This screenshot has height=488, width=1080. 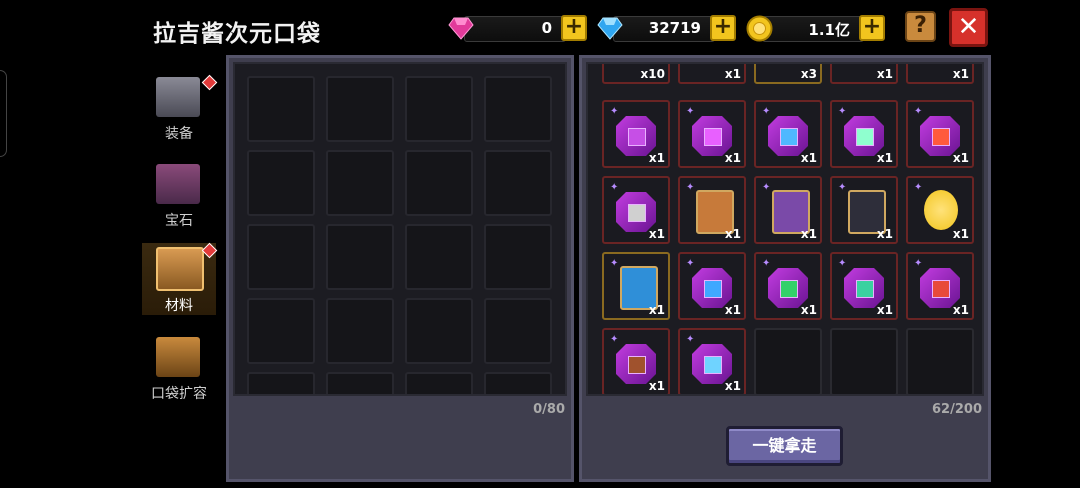 I want to click on armor-icon, so click(x=178, y=97).